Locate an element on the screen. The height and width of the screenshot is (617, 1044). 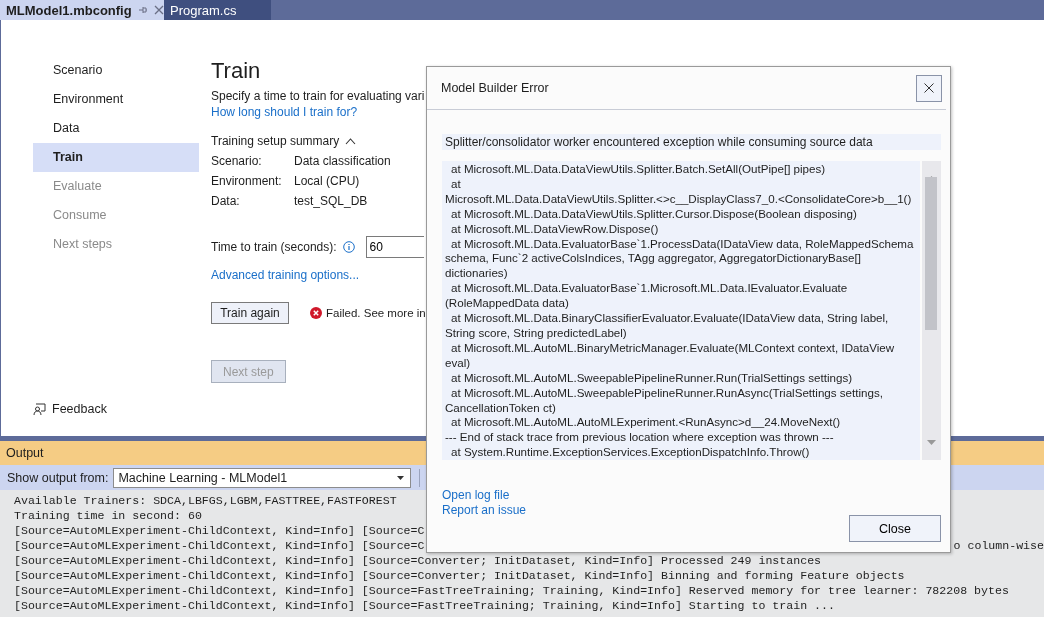
time-input: 60 is located at coordinates (394, 247).